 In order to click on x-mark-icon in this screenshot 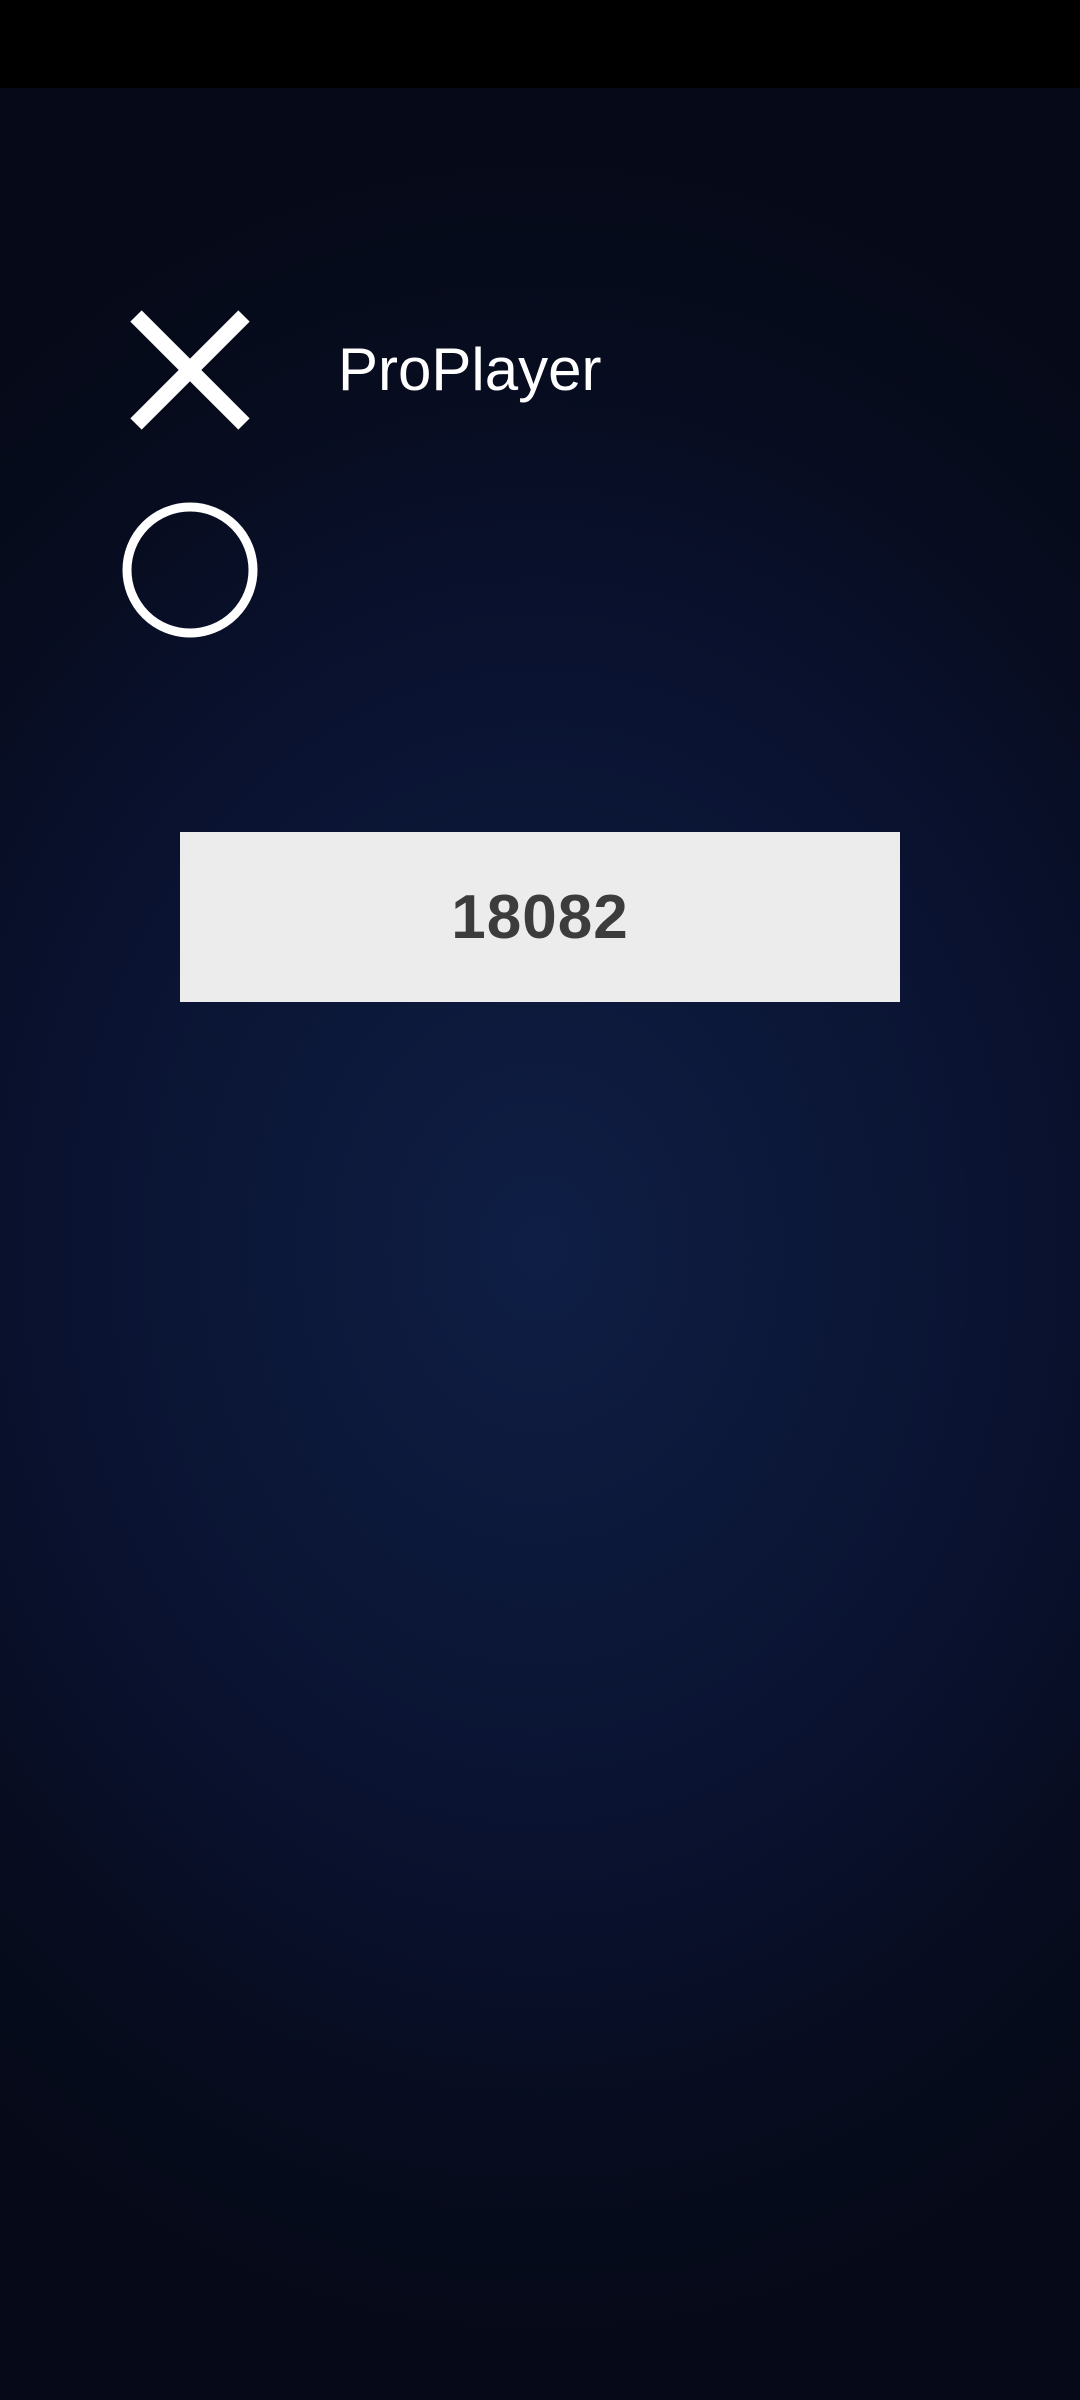, I will do `click(190, 370)`.